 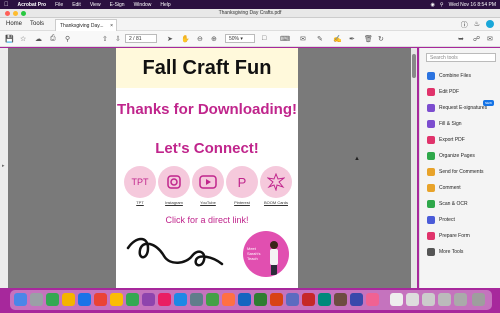 What do you see at coordinates (340, 299) in the screenshot?
I see `preview-icon` at bounding box center [340, 299].